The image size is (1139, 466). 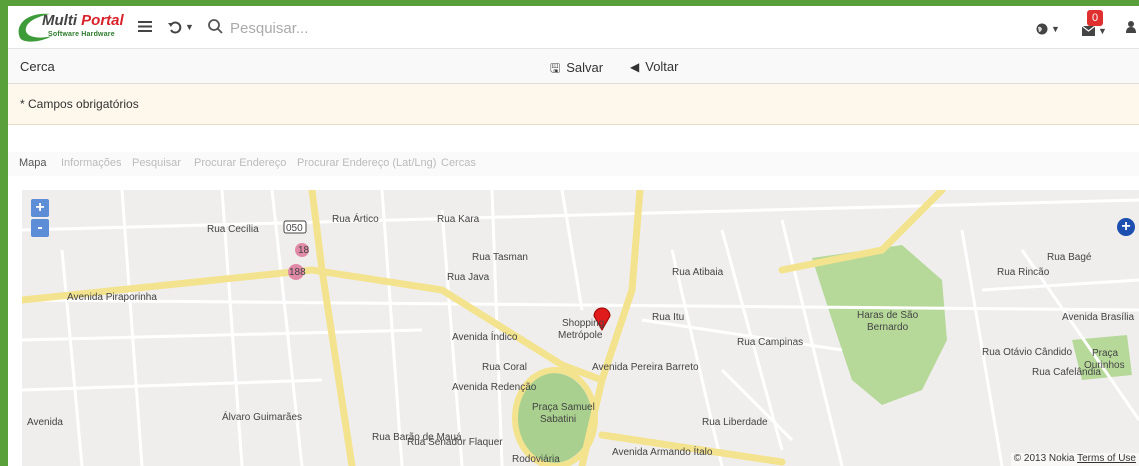 What do you see at coordinates (735, 422) in the screenshot?
I see `map-label: Rua Liberdade` at bounding box center [735, 422].